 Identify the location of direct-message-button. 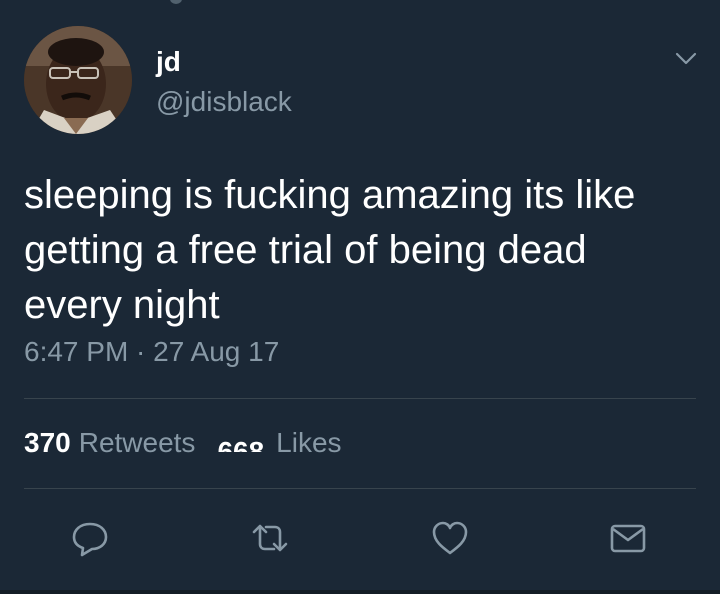
(628, 538).